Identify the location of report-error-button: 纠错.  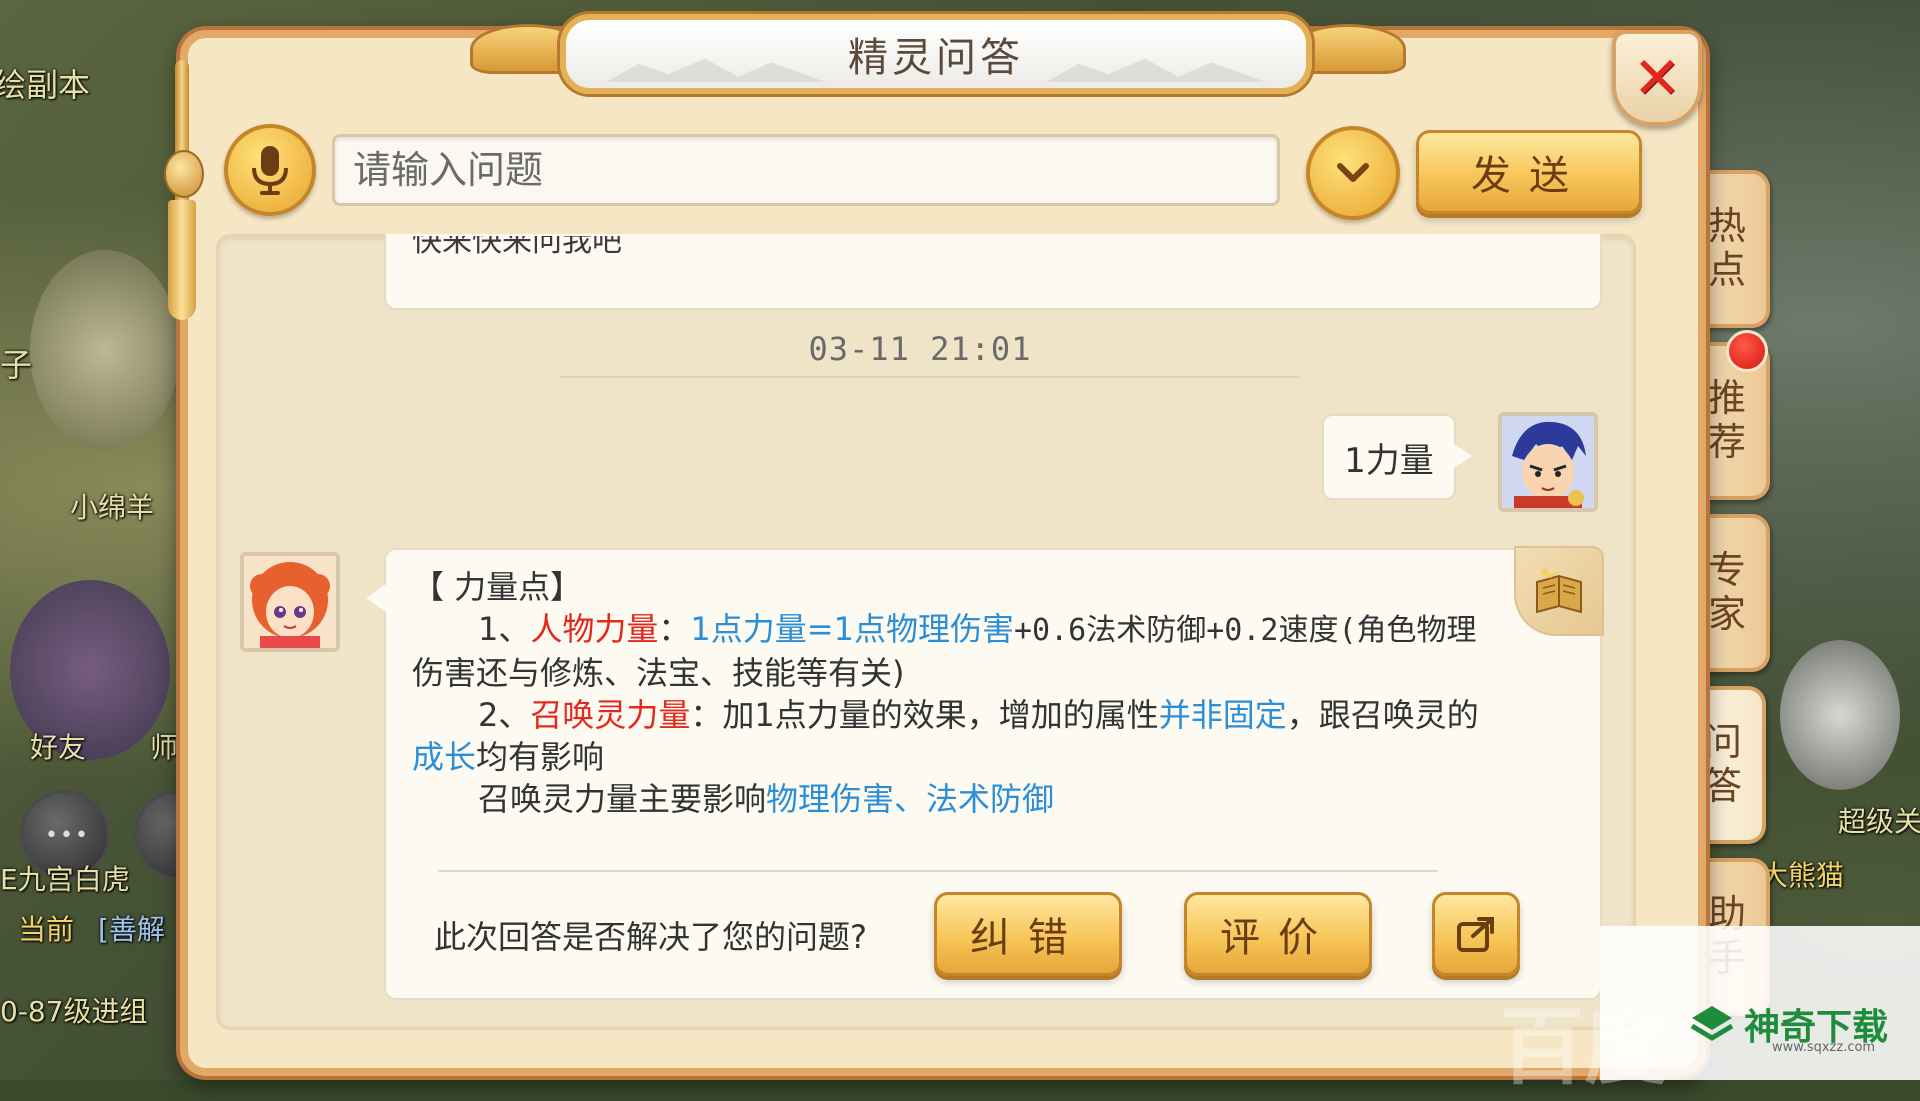
(1028, 934).